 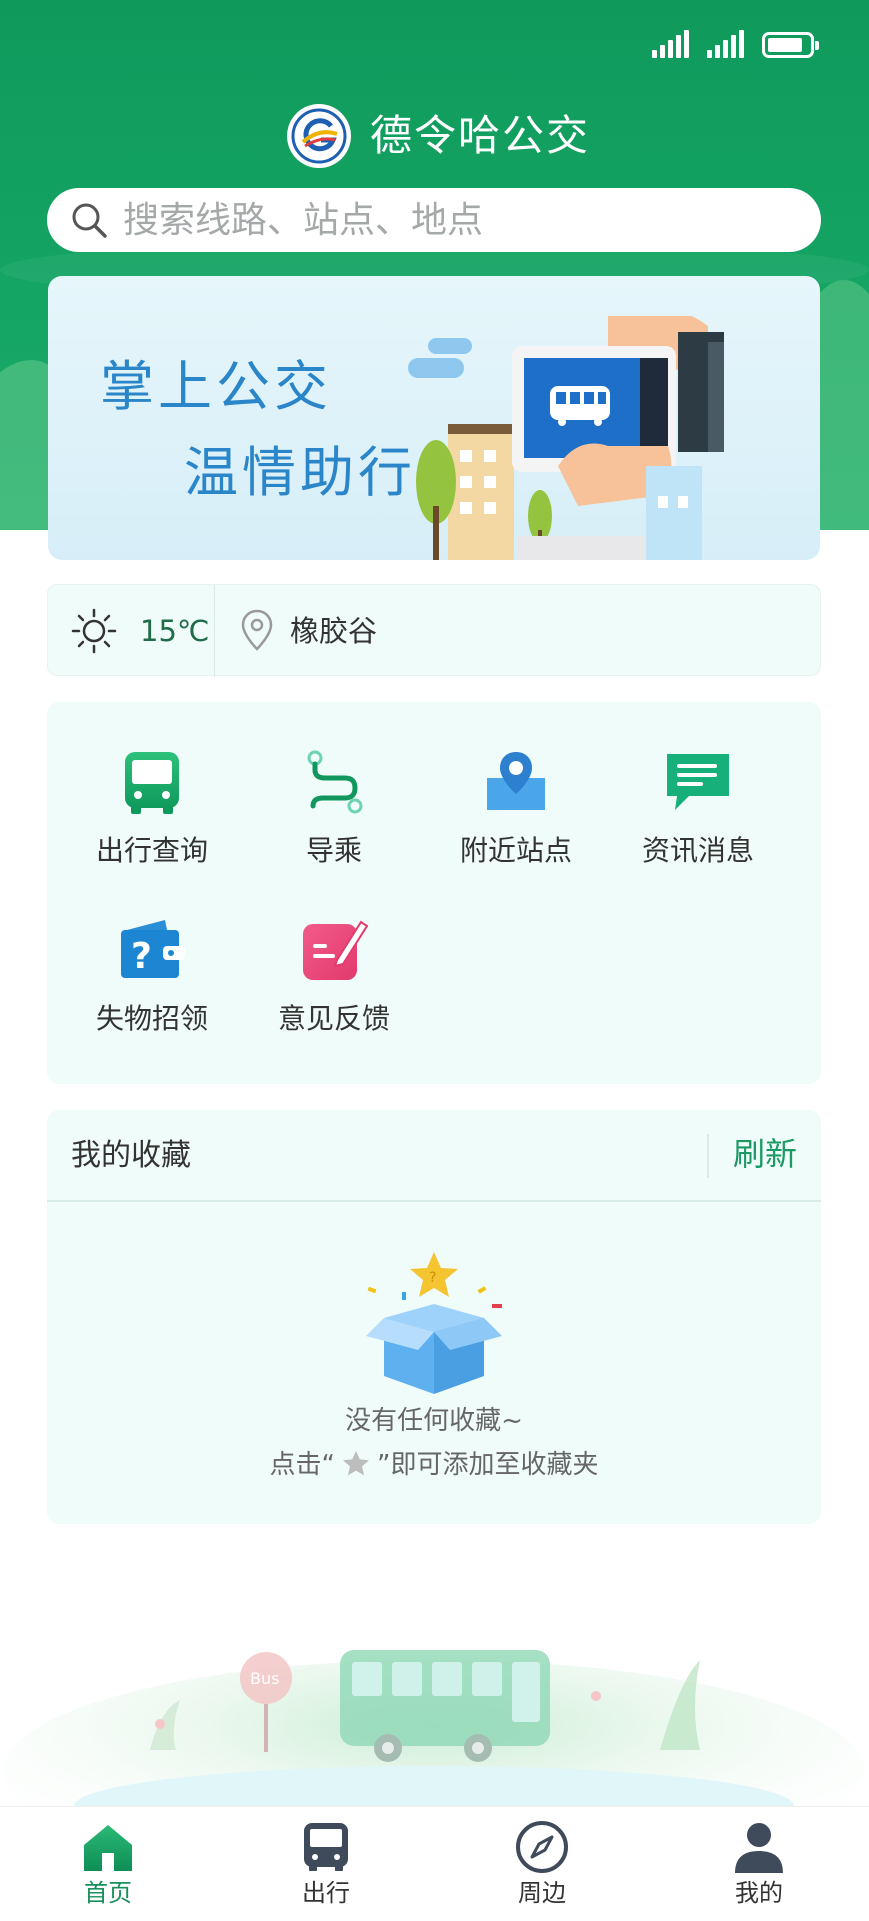 What do you see at coordinates (319, 136) in the screenshot?
I see `app-logo` at bounding box center [319, 136].